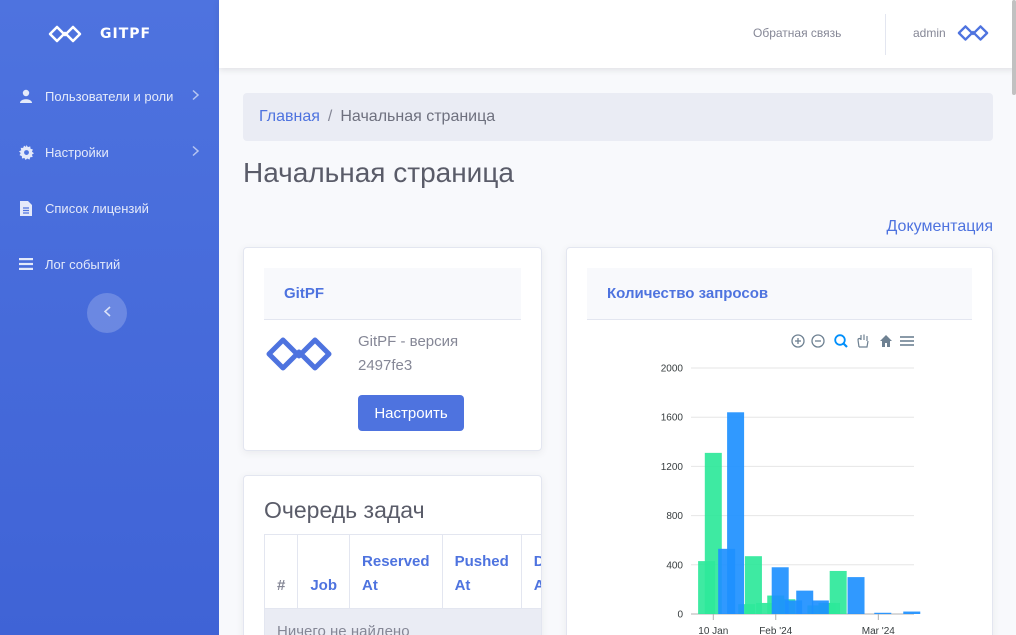 The image size is (1016, 635). I want to click on chevron-left-icon, so click(107, 313).